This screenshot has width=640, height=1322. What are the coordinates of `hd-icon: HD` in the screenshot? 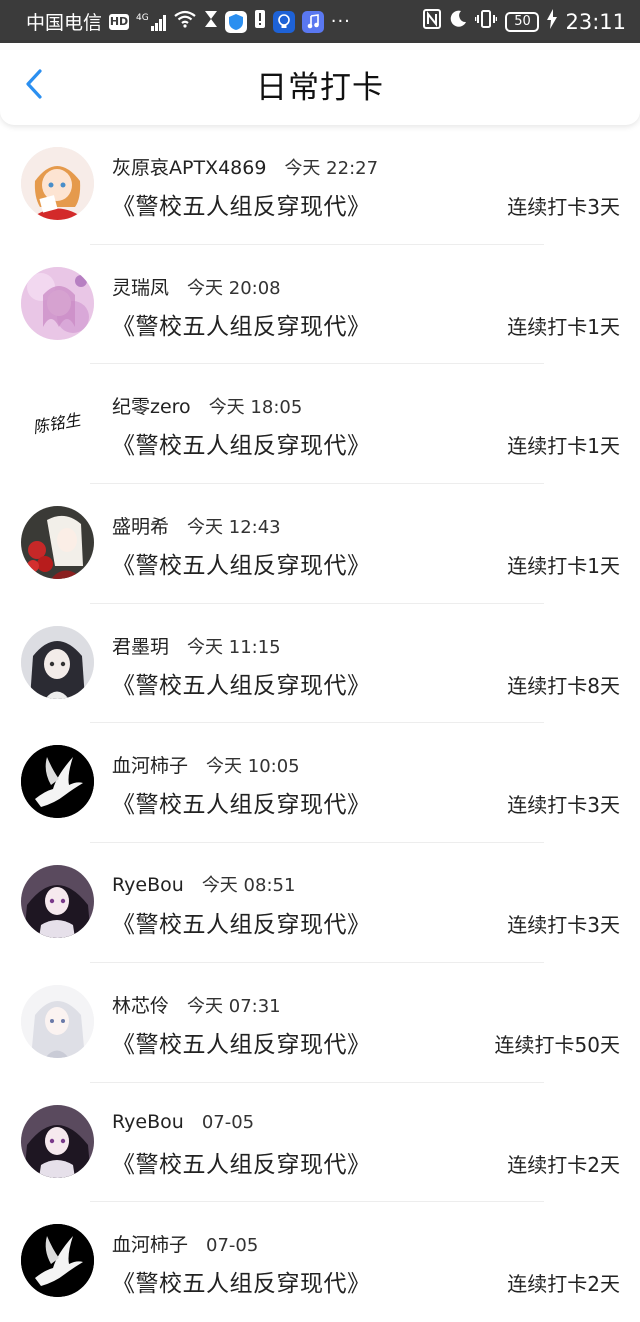 It's located at (119, 21).